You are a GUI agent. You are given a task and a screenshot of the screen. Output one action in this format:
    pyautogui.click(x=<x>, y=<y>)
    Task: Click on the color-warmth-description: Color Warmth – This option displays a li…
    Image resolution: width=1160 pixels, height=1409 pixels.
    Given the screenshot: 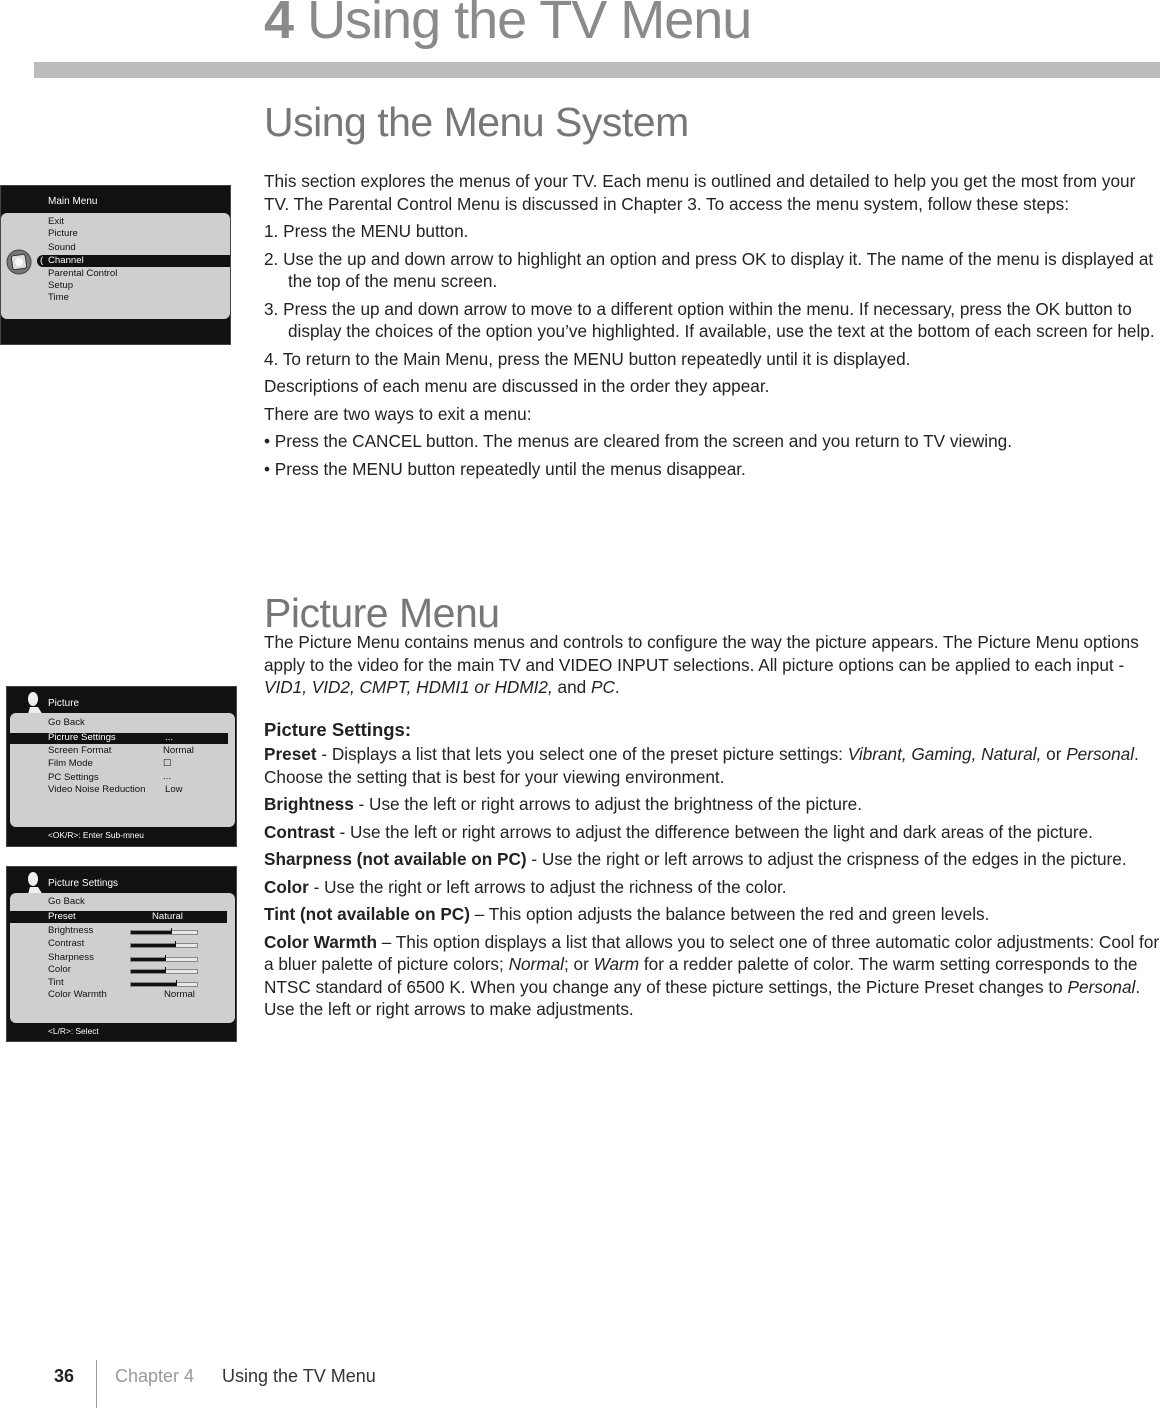 What is the action you would take?
    pyautogui.click(x=712, y=976)
    